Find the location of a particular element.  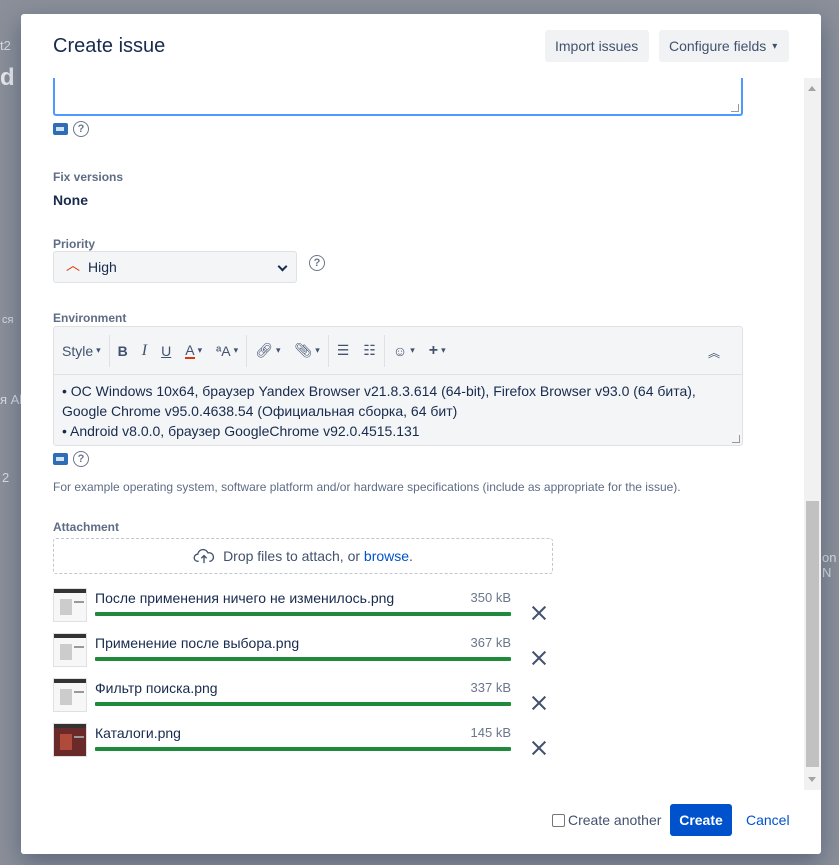

paperclip-icon: 📎︎ is located at coordinates (303, 350).